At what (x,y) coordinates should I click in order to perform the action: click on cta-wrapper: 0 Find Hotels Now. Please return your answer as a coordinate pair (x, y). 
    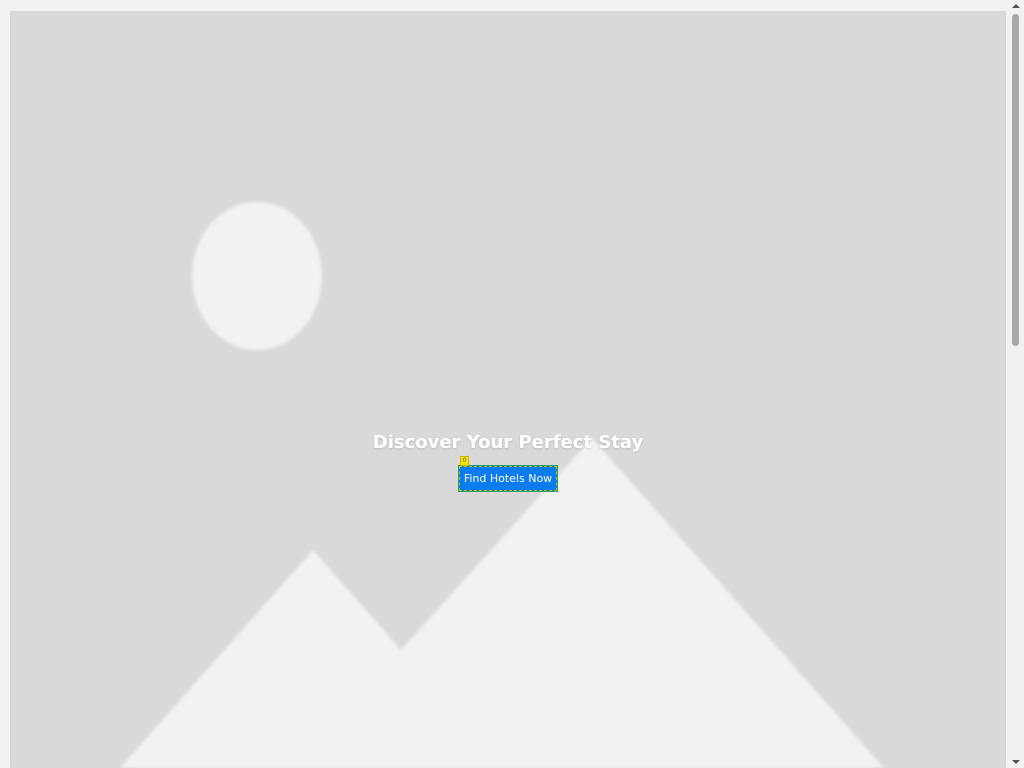
    Looking at the image, I should click on (508, 474).